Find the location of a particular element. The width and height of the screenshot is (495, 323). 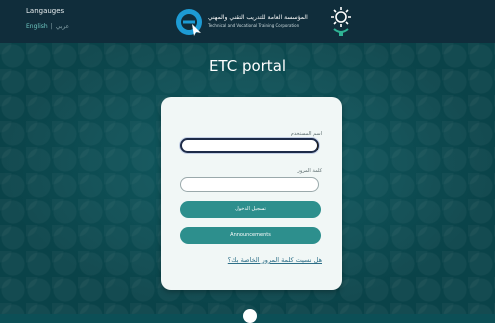

language-english-link: English is located at coordinates (37, 26).